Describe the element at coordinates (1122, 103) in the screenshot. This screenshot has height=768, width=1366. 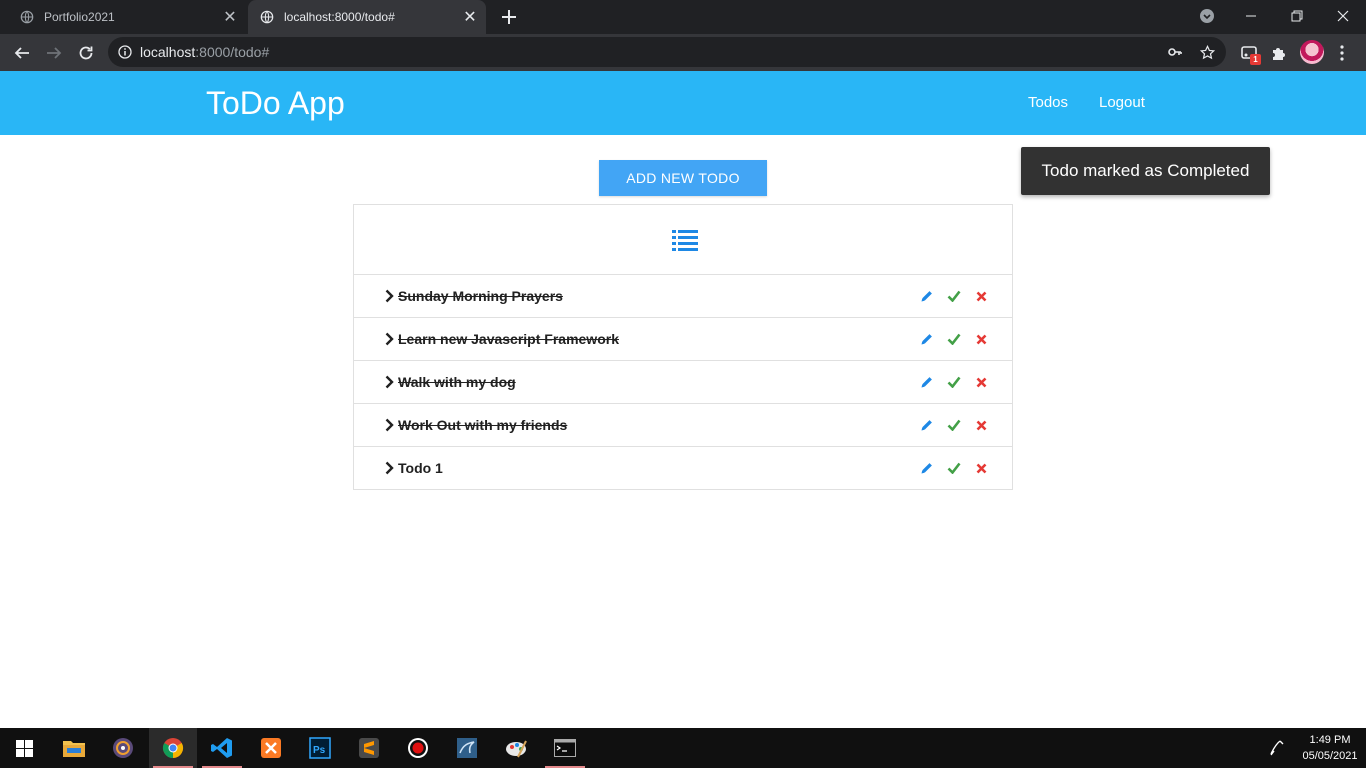
I see `nav-link-logout: Logout` at that location.